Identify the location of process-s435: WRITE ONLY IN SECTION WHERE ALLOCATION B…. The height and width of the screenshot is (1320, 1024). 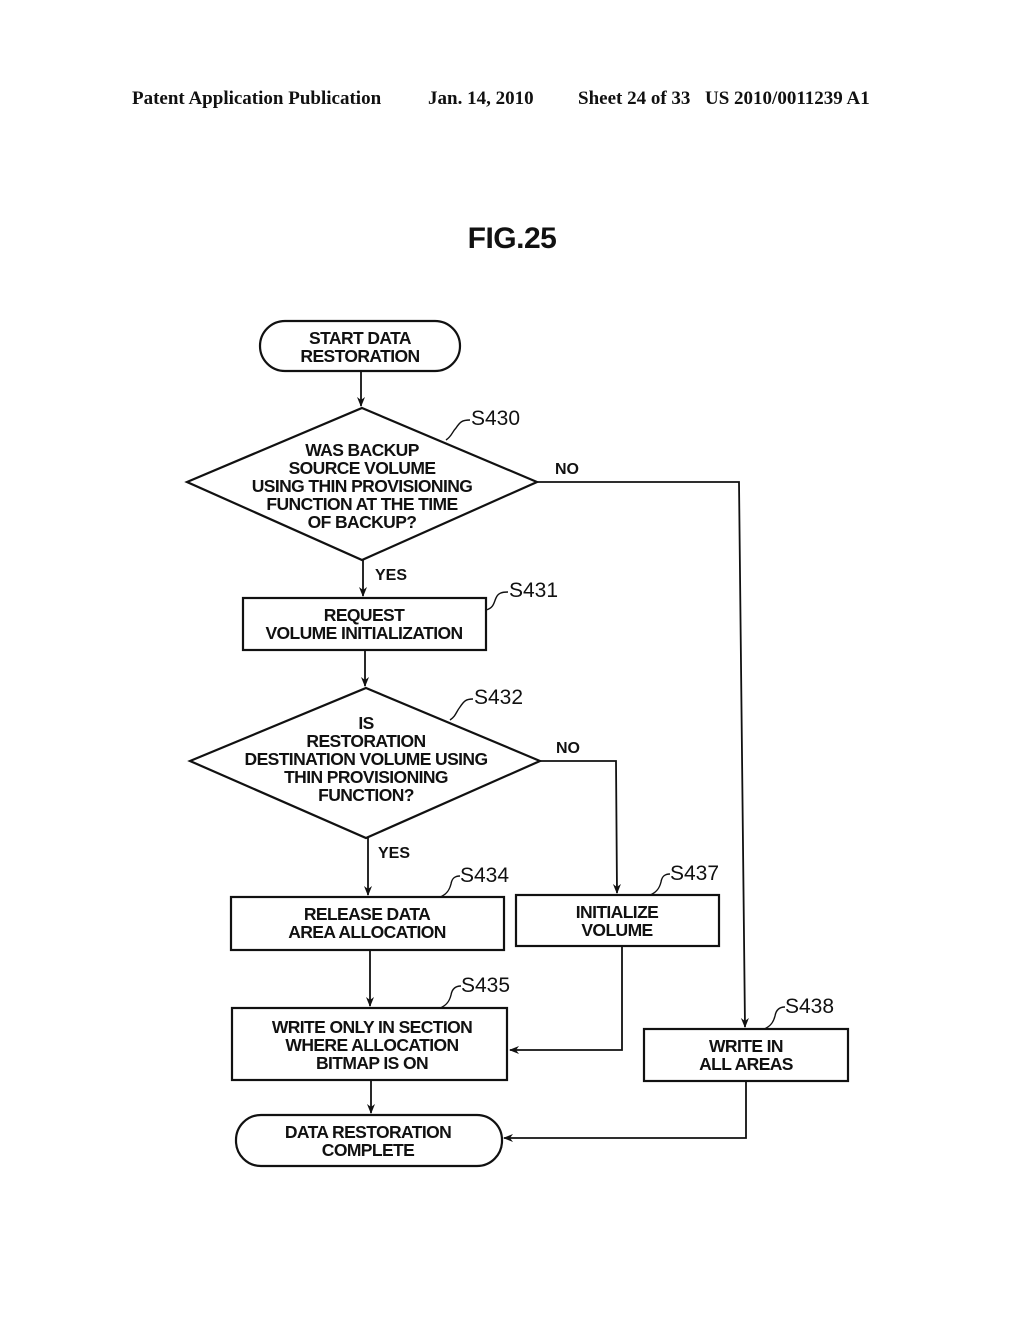
(370, 1028).